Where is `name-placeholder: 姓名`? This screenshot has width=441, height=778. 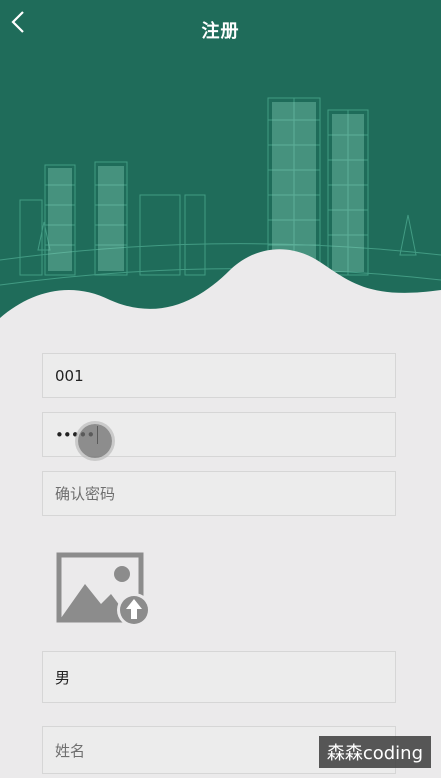
name-placeholder: 姓名 is located at coordinates (70, 750).